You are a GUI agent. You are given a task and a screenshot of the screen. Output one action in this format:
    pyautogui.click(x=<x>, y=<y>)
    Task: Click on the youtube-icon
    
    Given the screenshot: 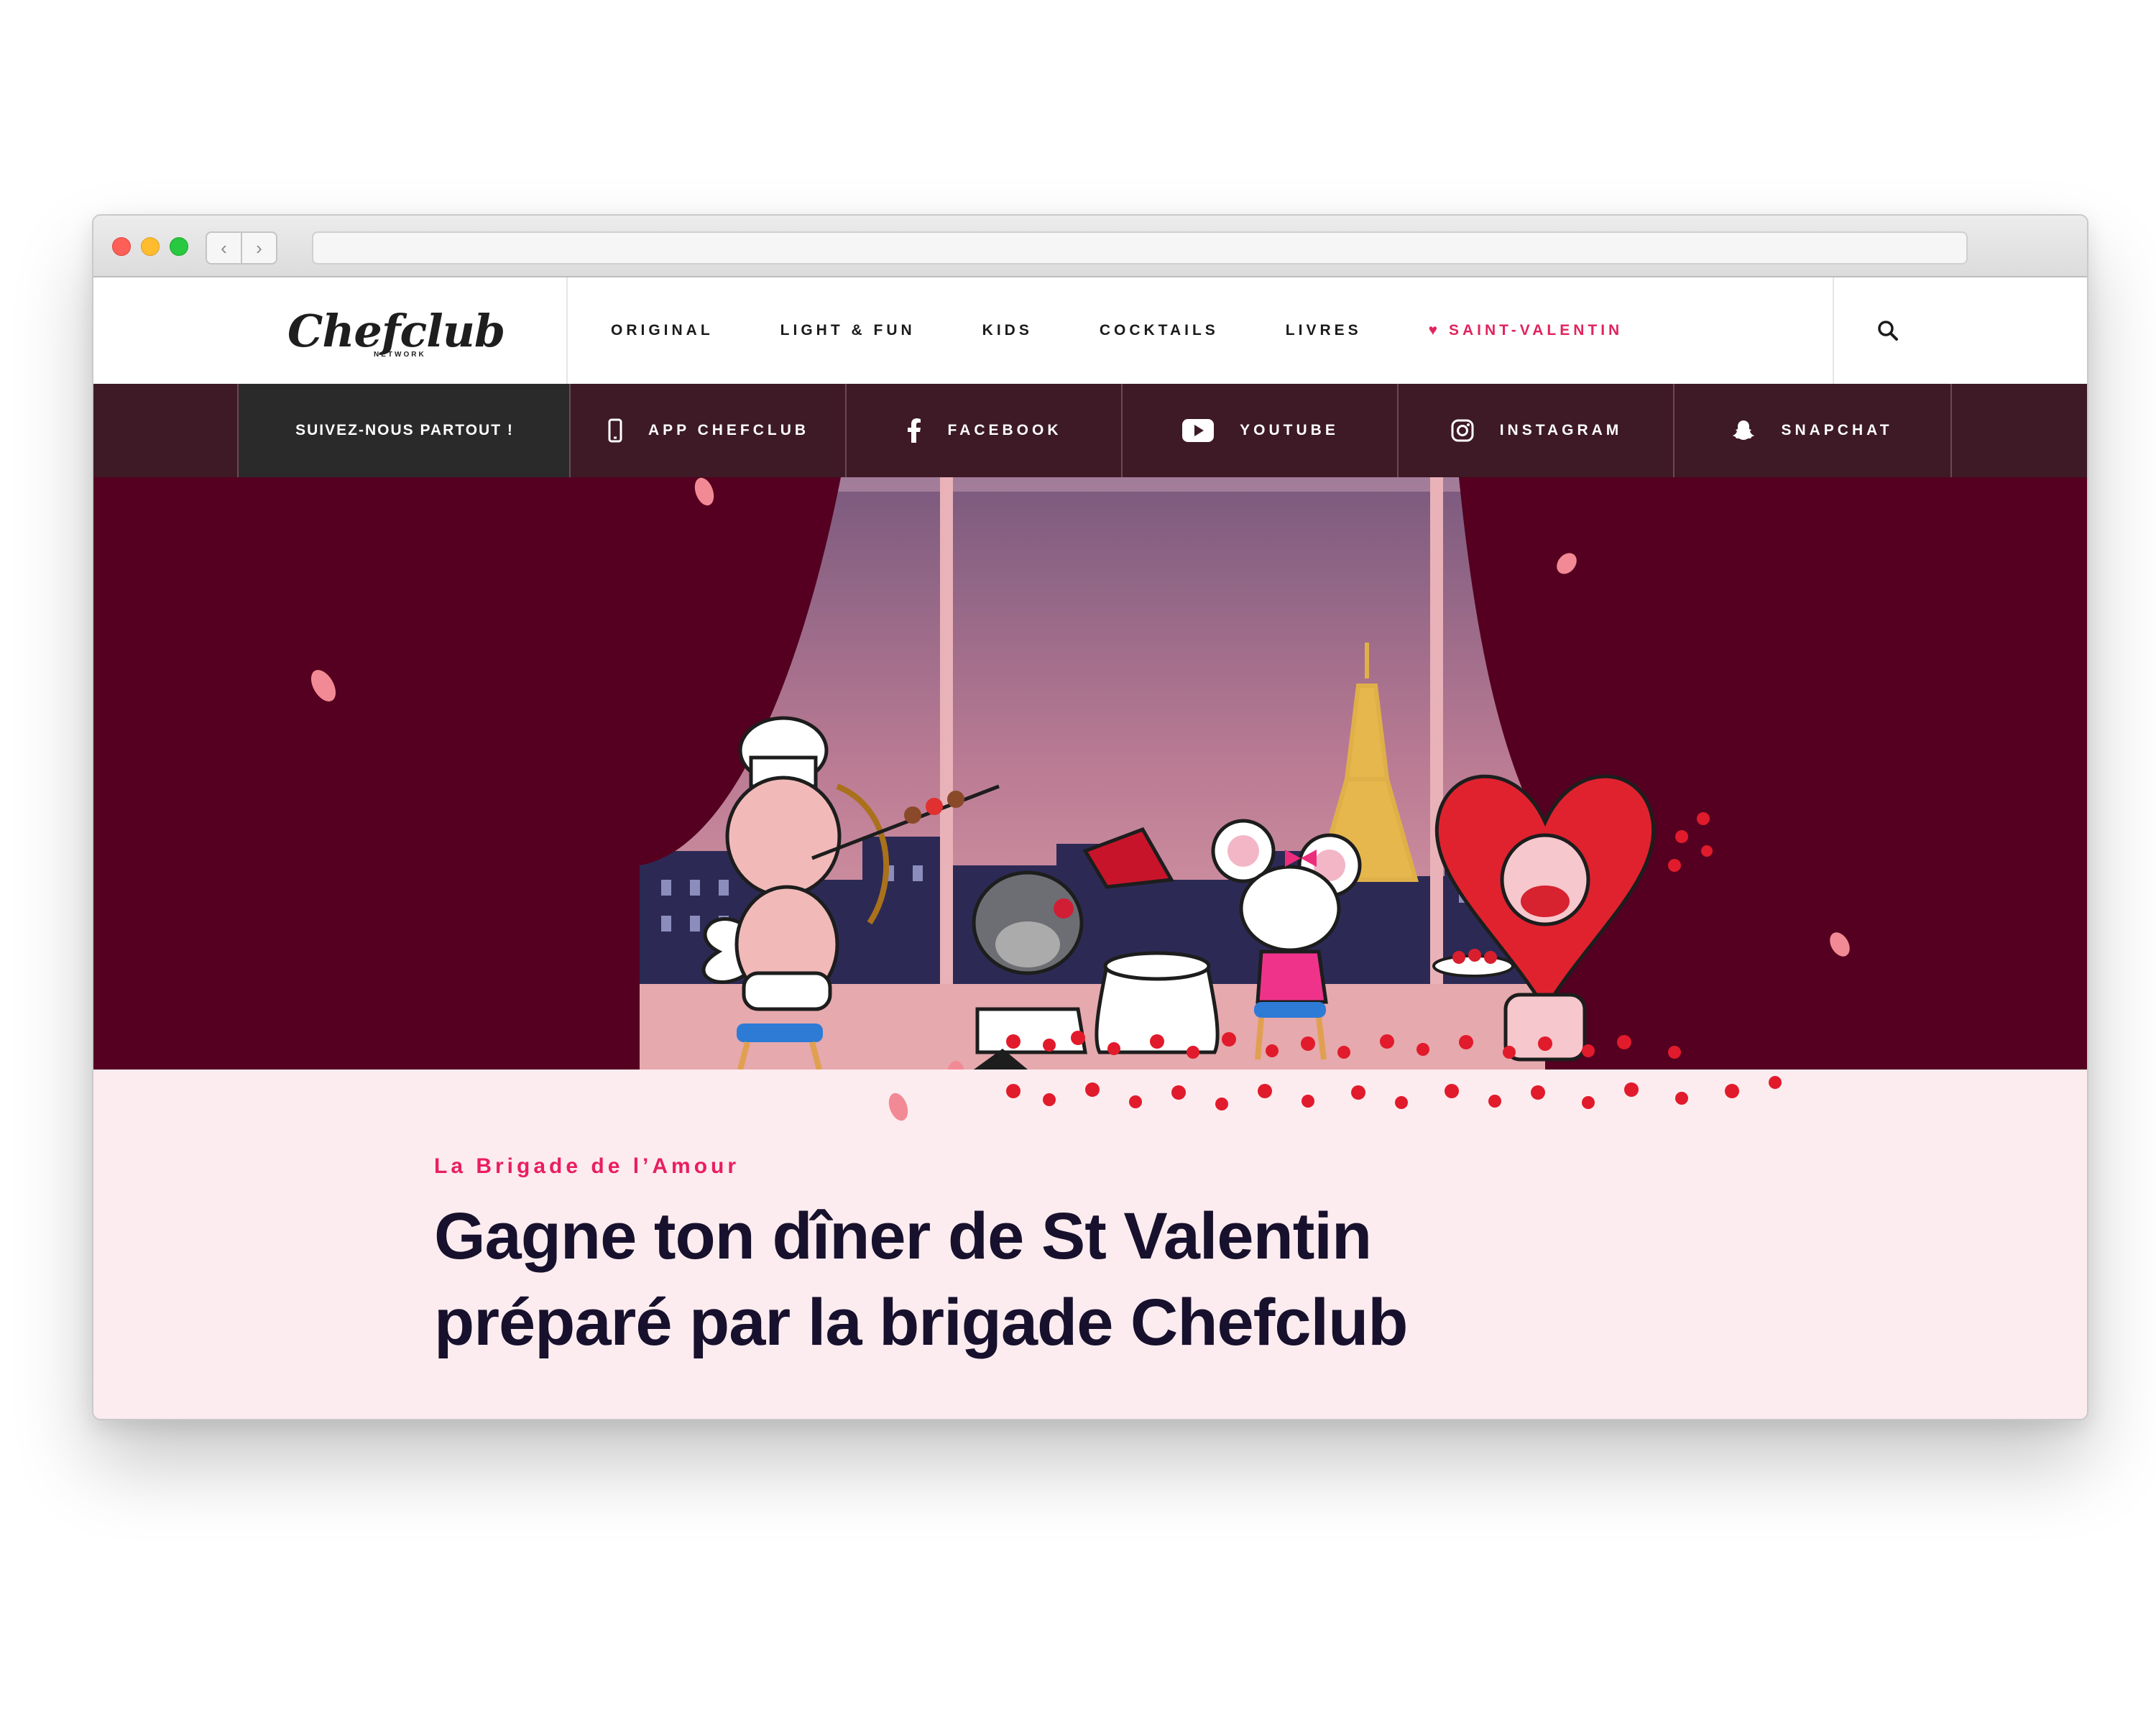 What is the action you would take?
    pyautogui.click(x=1198, y=430)
    